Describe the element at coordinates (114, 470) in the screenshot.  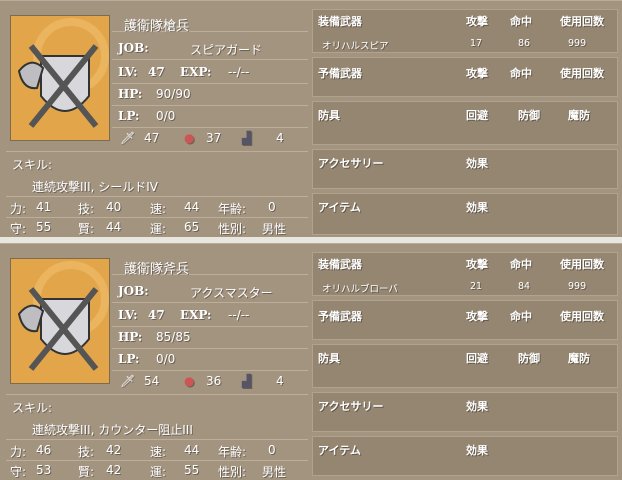
I see `attr-int-value: 42` at that location.